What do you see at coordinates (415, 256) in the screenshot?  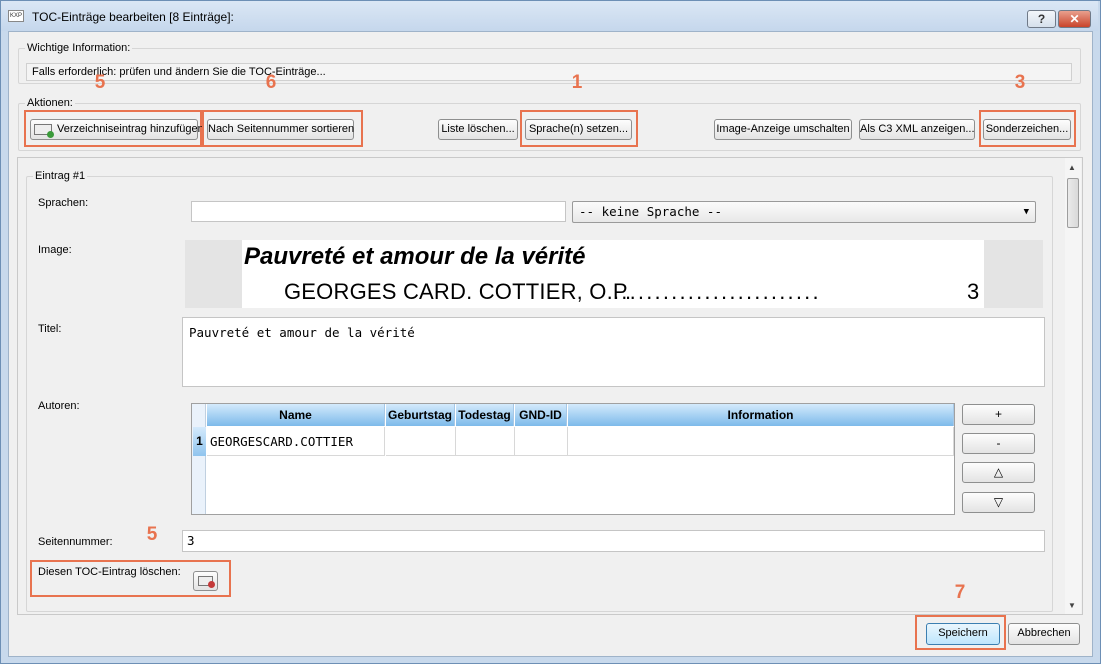 I see `image-title-text: Pauvreté et amour de la vérité` at bounding box center [415, 256].